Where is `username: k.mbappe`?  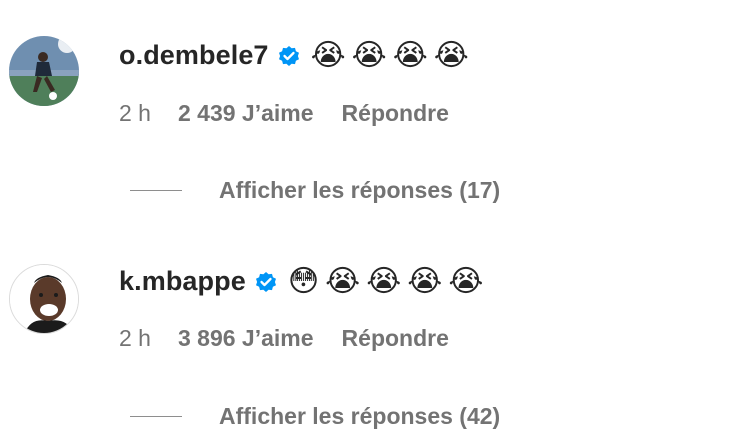 username: k.mbappe is located at coordinates (182, 281).